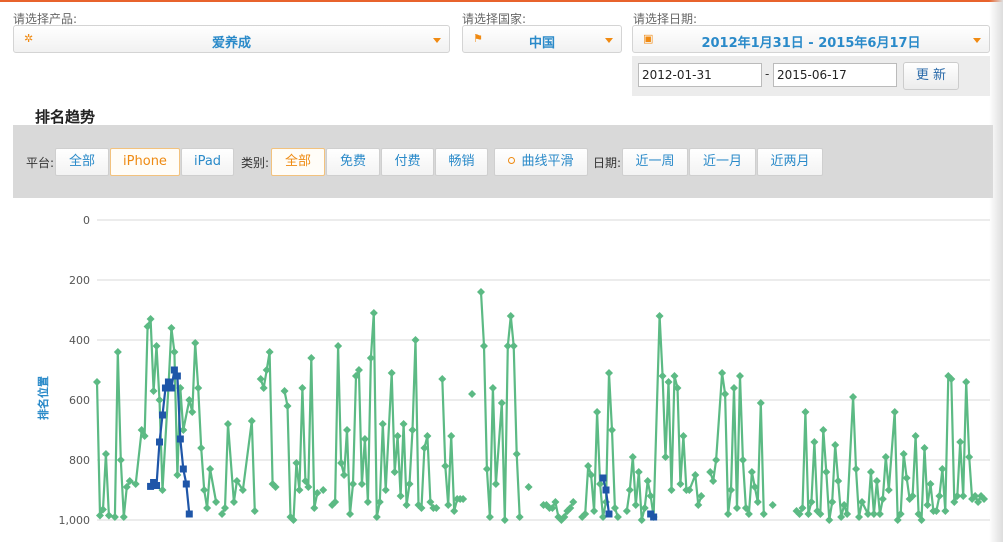 The height and width of the screenshot is (542, 1003). Describe the element at coordinates (931, 76) in the screenshot. I see `update-button: 更 新` at that location.